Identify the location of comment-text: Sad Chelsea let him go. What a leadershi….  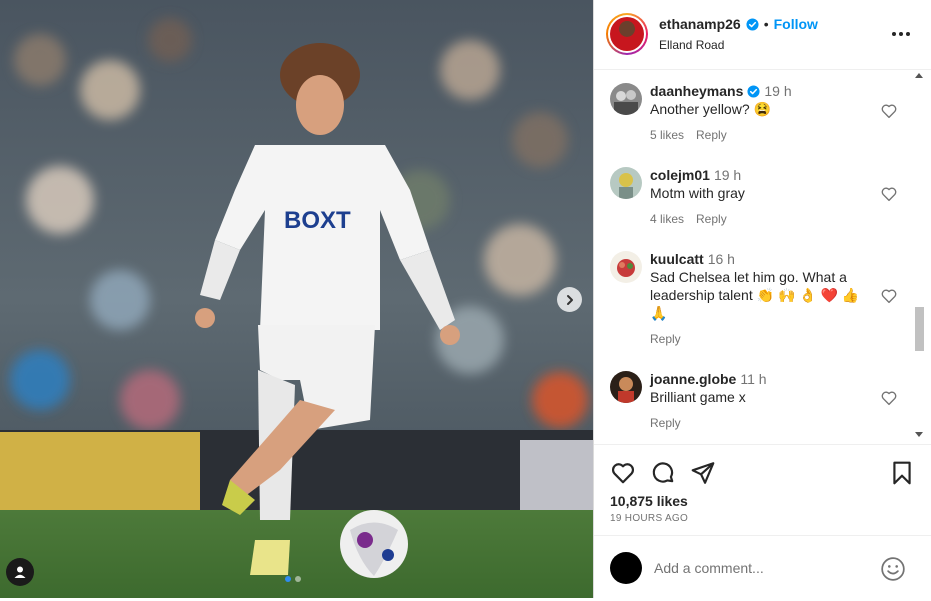
(755, 295).